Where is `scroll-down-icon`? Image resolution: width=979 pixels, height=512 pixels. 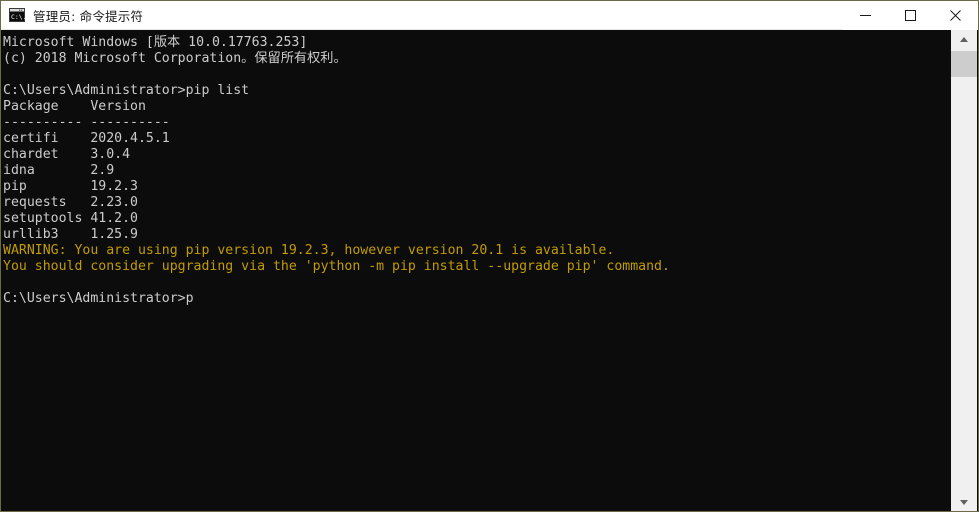 scroll-down-icon is located at coordinates (964, 502).